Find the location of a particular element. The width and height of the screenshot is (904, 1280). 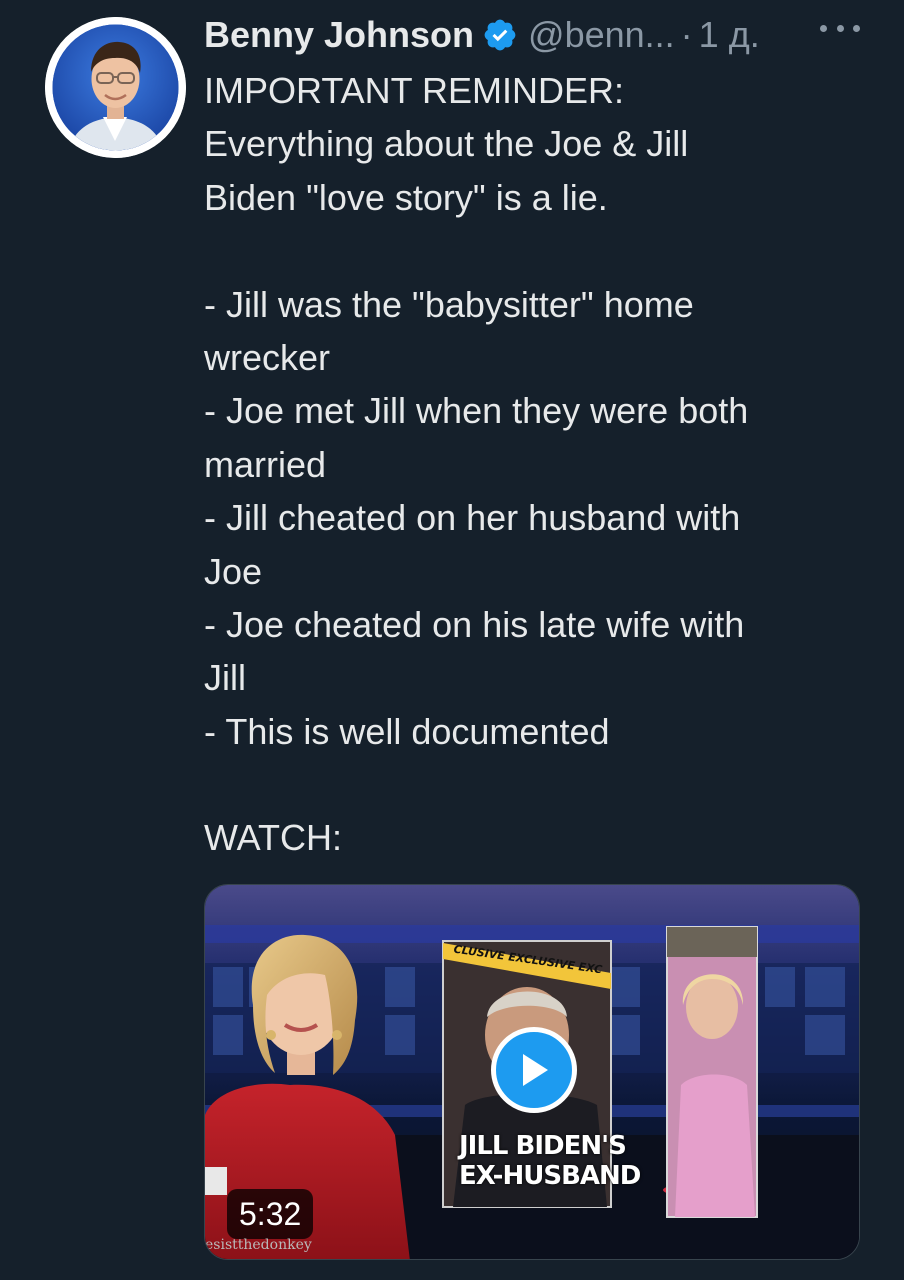

tweet-line: - Joe cheated on his late wife with is located at coordinates (474, 624).